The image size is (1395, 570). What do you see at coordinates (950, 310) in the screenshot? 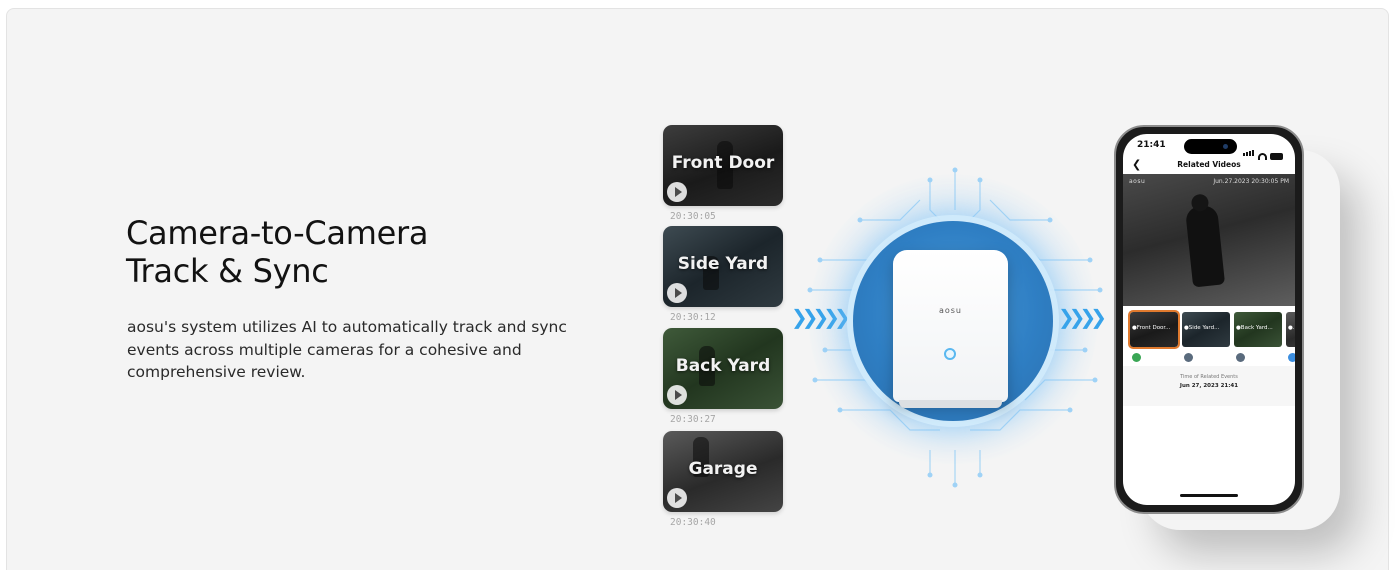
I see `hub-brand-label: aosu` at bounding box center [950, 310].